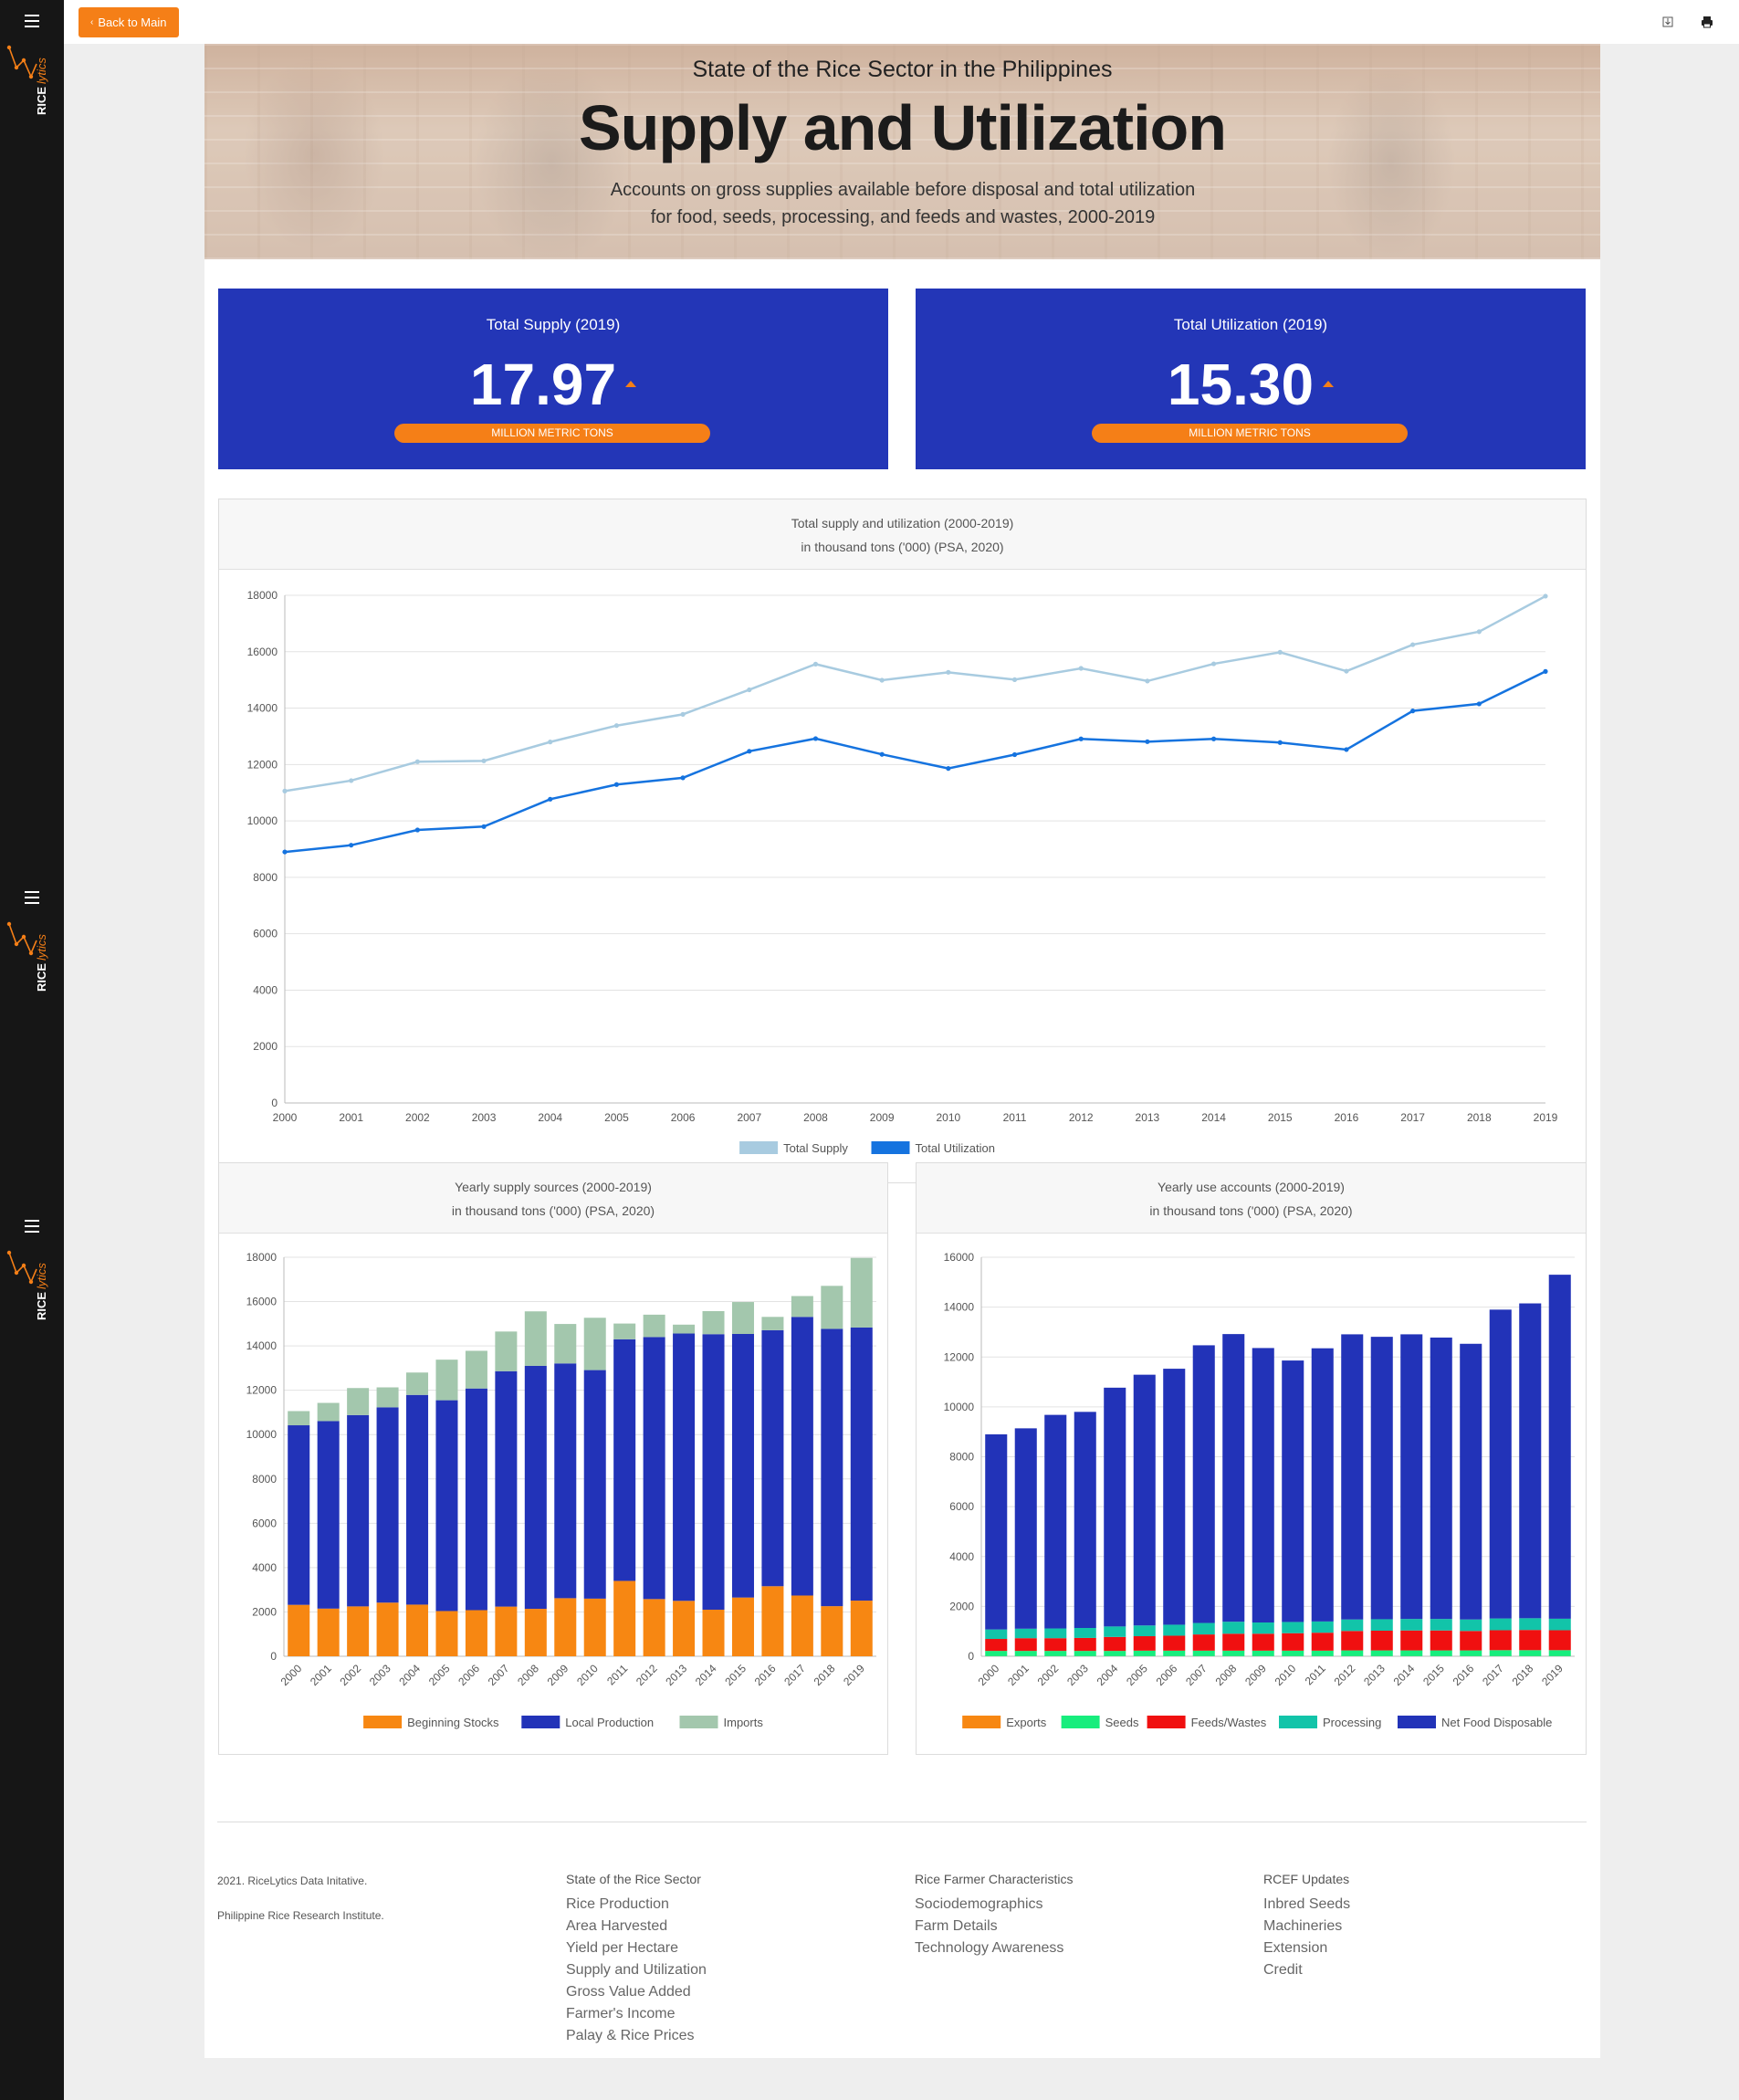 The height and width of the screenshot is (2100, 1739). I want to click on footer-link: Gross Value Added, so click(636, 1992).